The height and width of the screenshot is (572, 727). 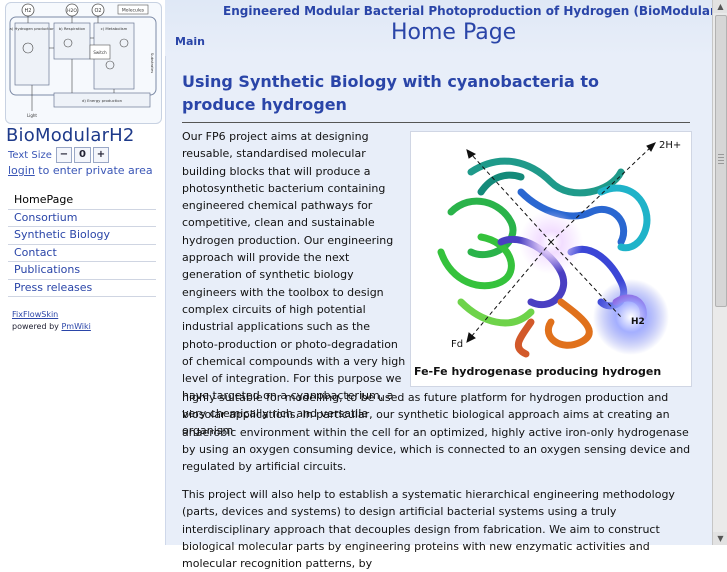 What do you see at coordinates (63, 155) in the screenshot?
I see `text-size-decrease-button: −` at bounding box center [63, 155].